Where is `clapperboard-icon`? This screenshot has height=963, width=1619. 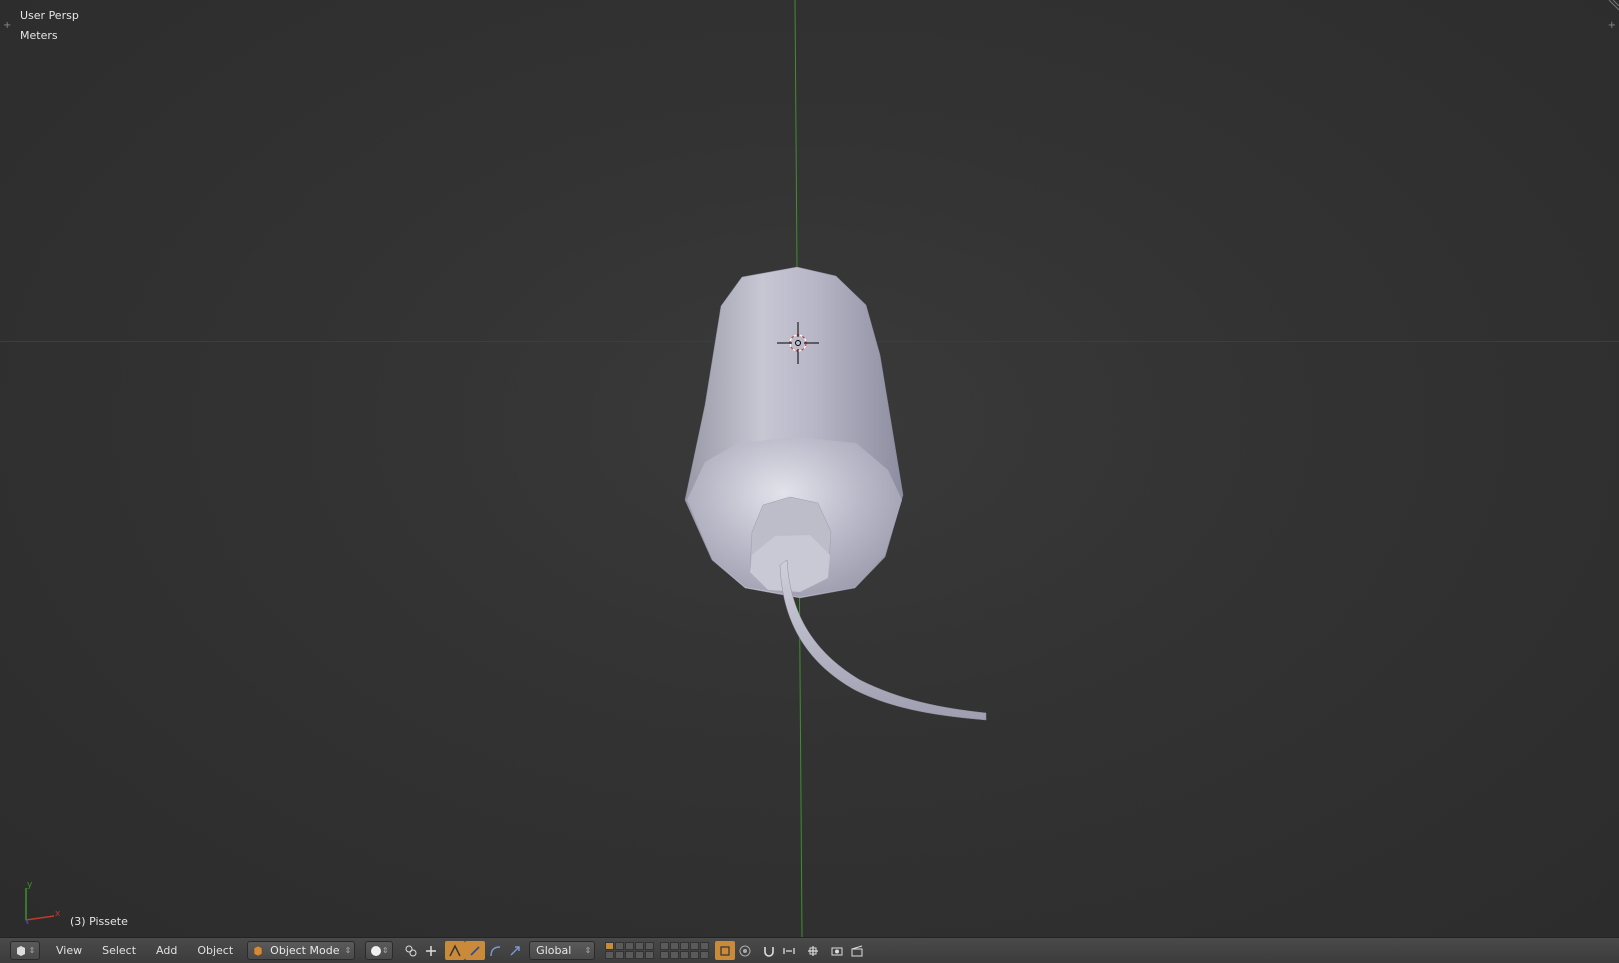 clapperboard-icon is located at coordinates (857, 950).